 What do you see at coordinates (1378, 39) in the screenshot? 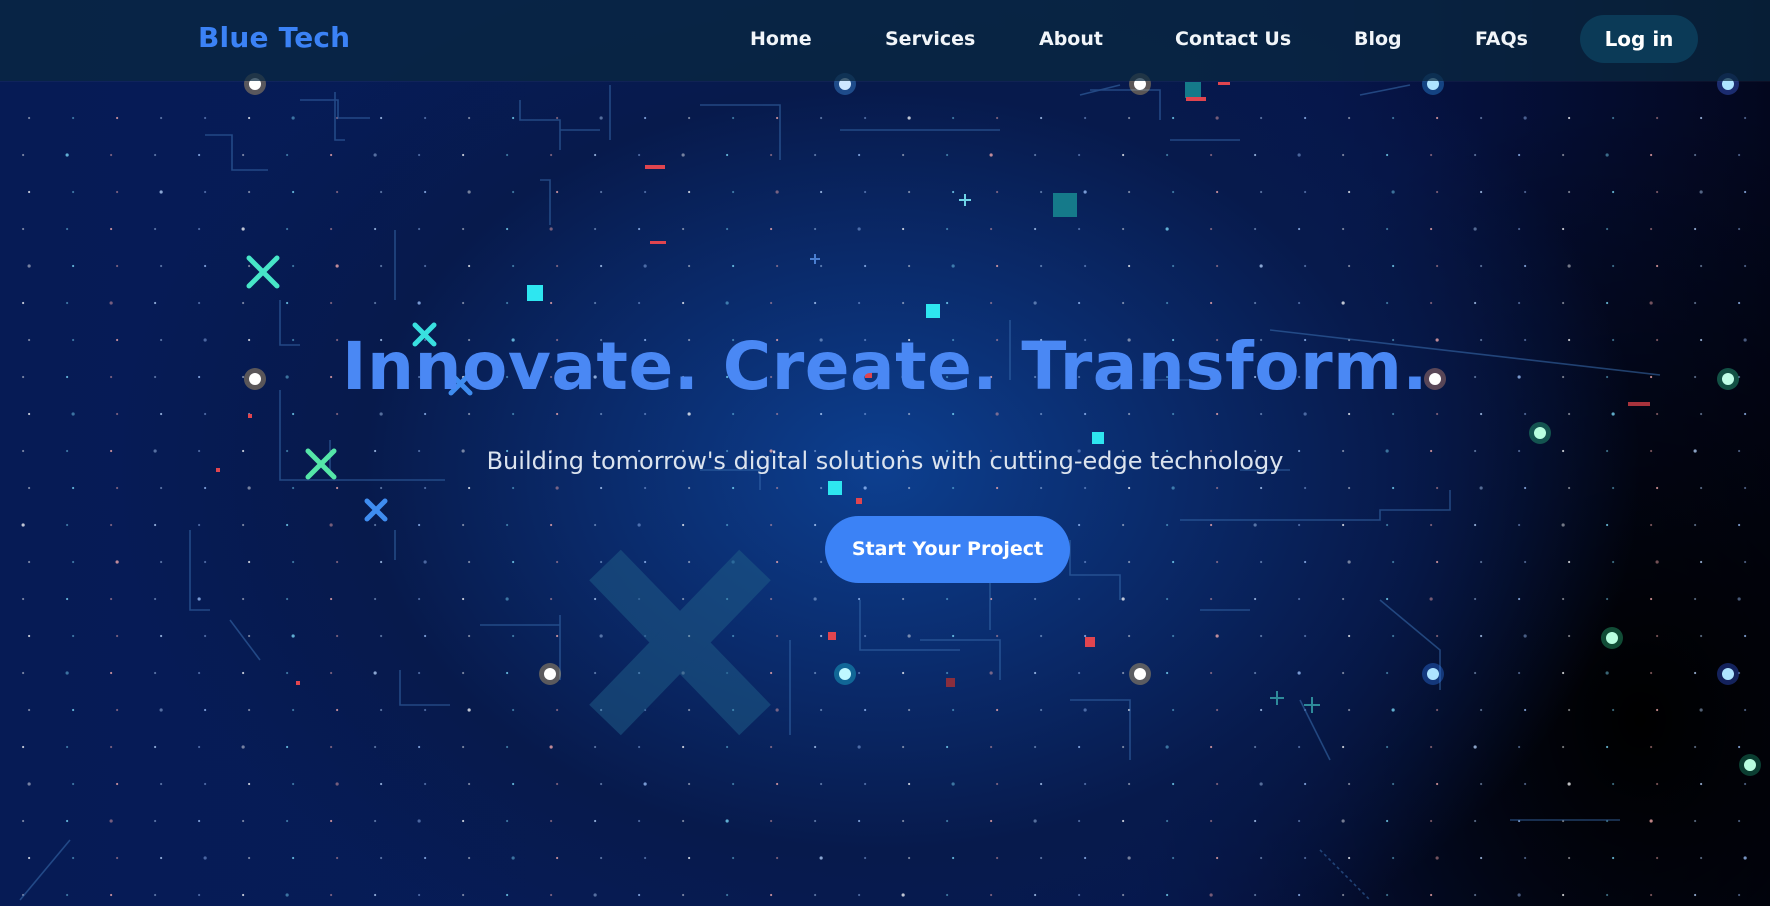
I see `nav-link-blog: Blog` at bounding box center [1378, 39].